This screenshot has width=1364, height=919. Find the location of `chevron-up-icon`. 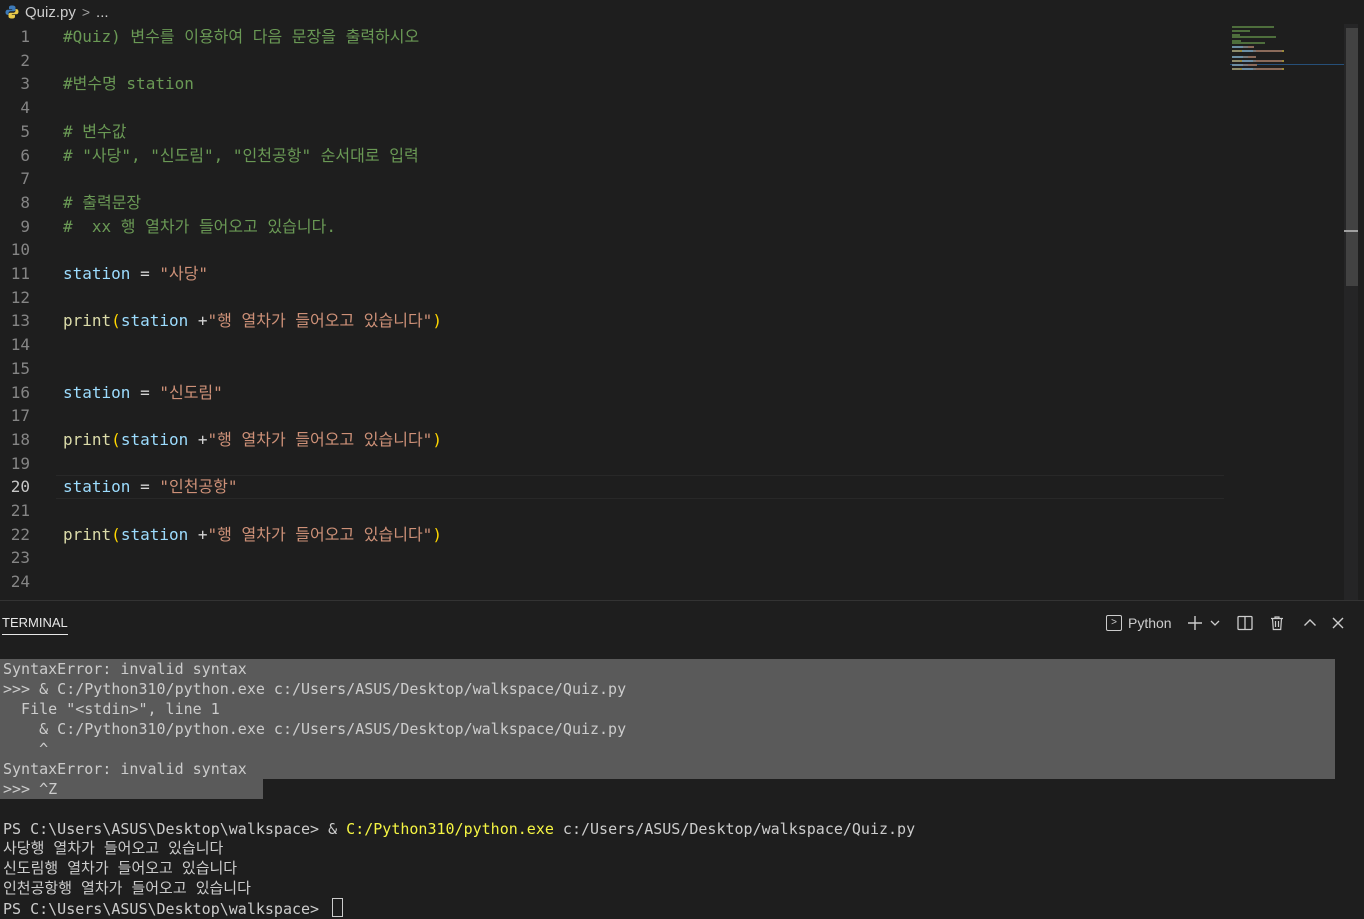

chevron-up-icon is located at coordinates (1310, 622).